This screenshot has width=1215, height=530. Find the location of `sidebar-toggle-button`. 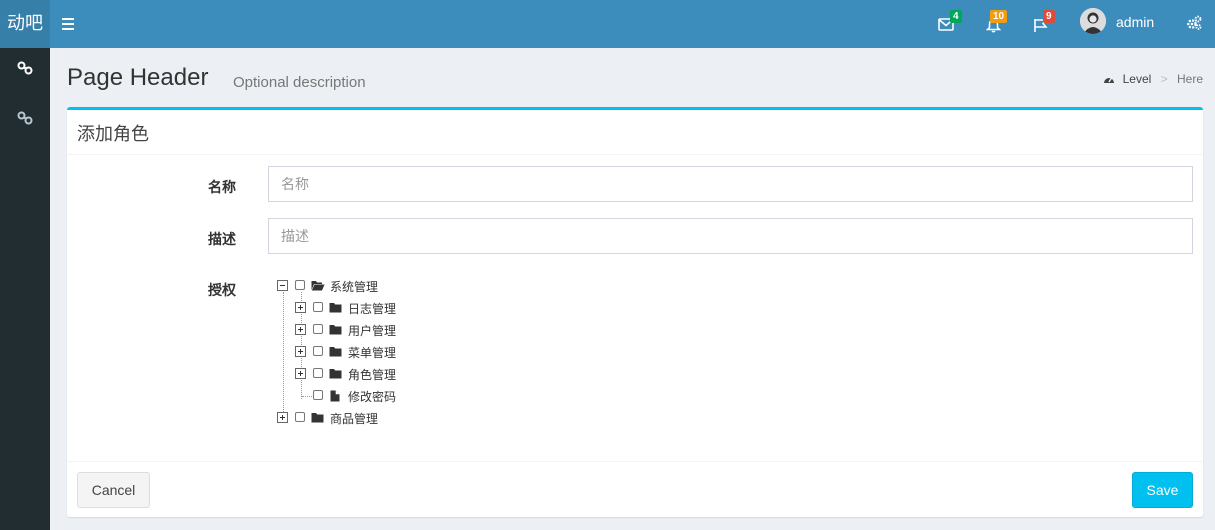

sidebar-toggle-button is located at coordinates (69, 24).